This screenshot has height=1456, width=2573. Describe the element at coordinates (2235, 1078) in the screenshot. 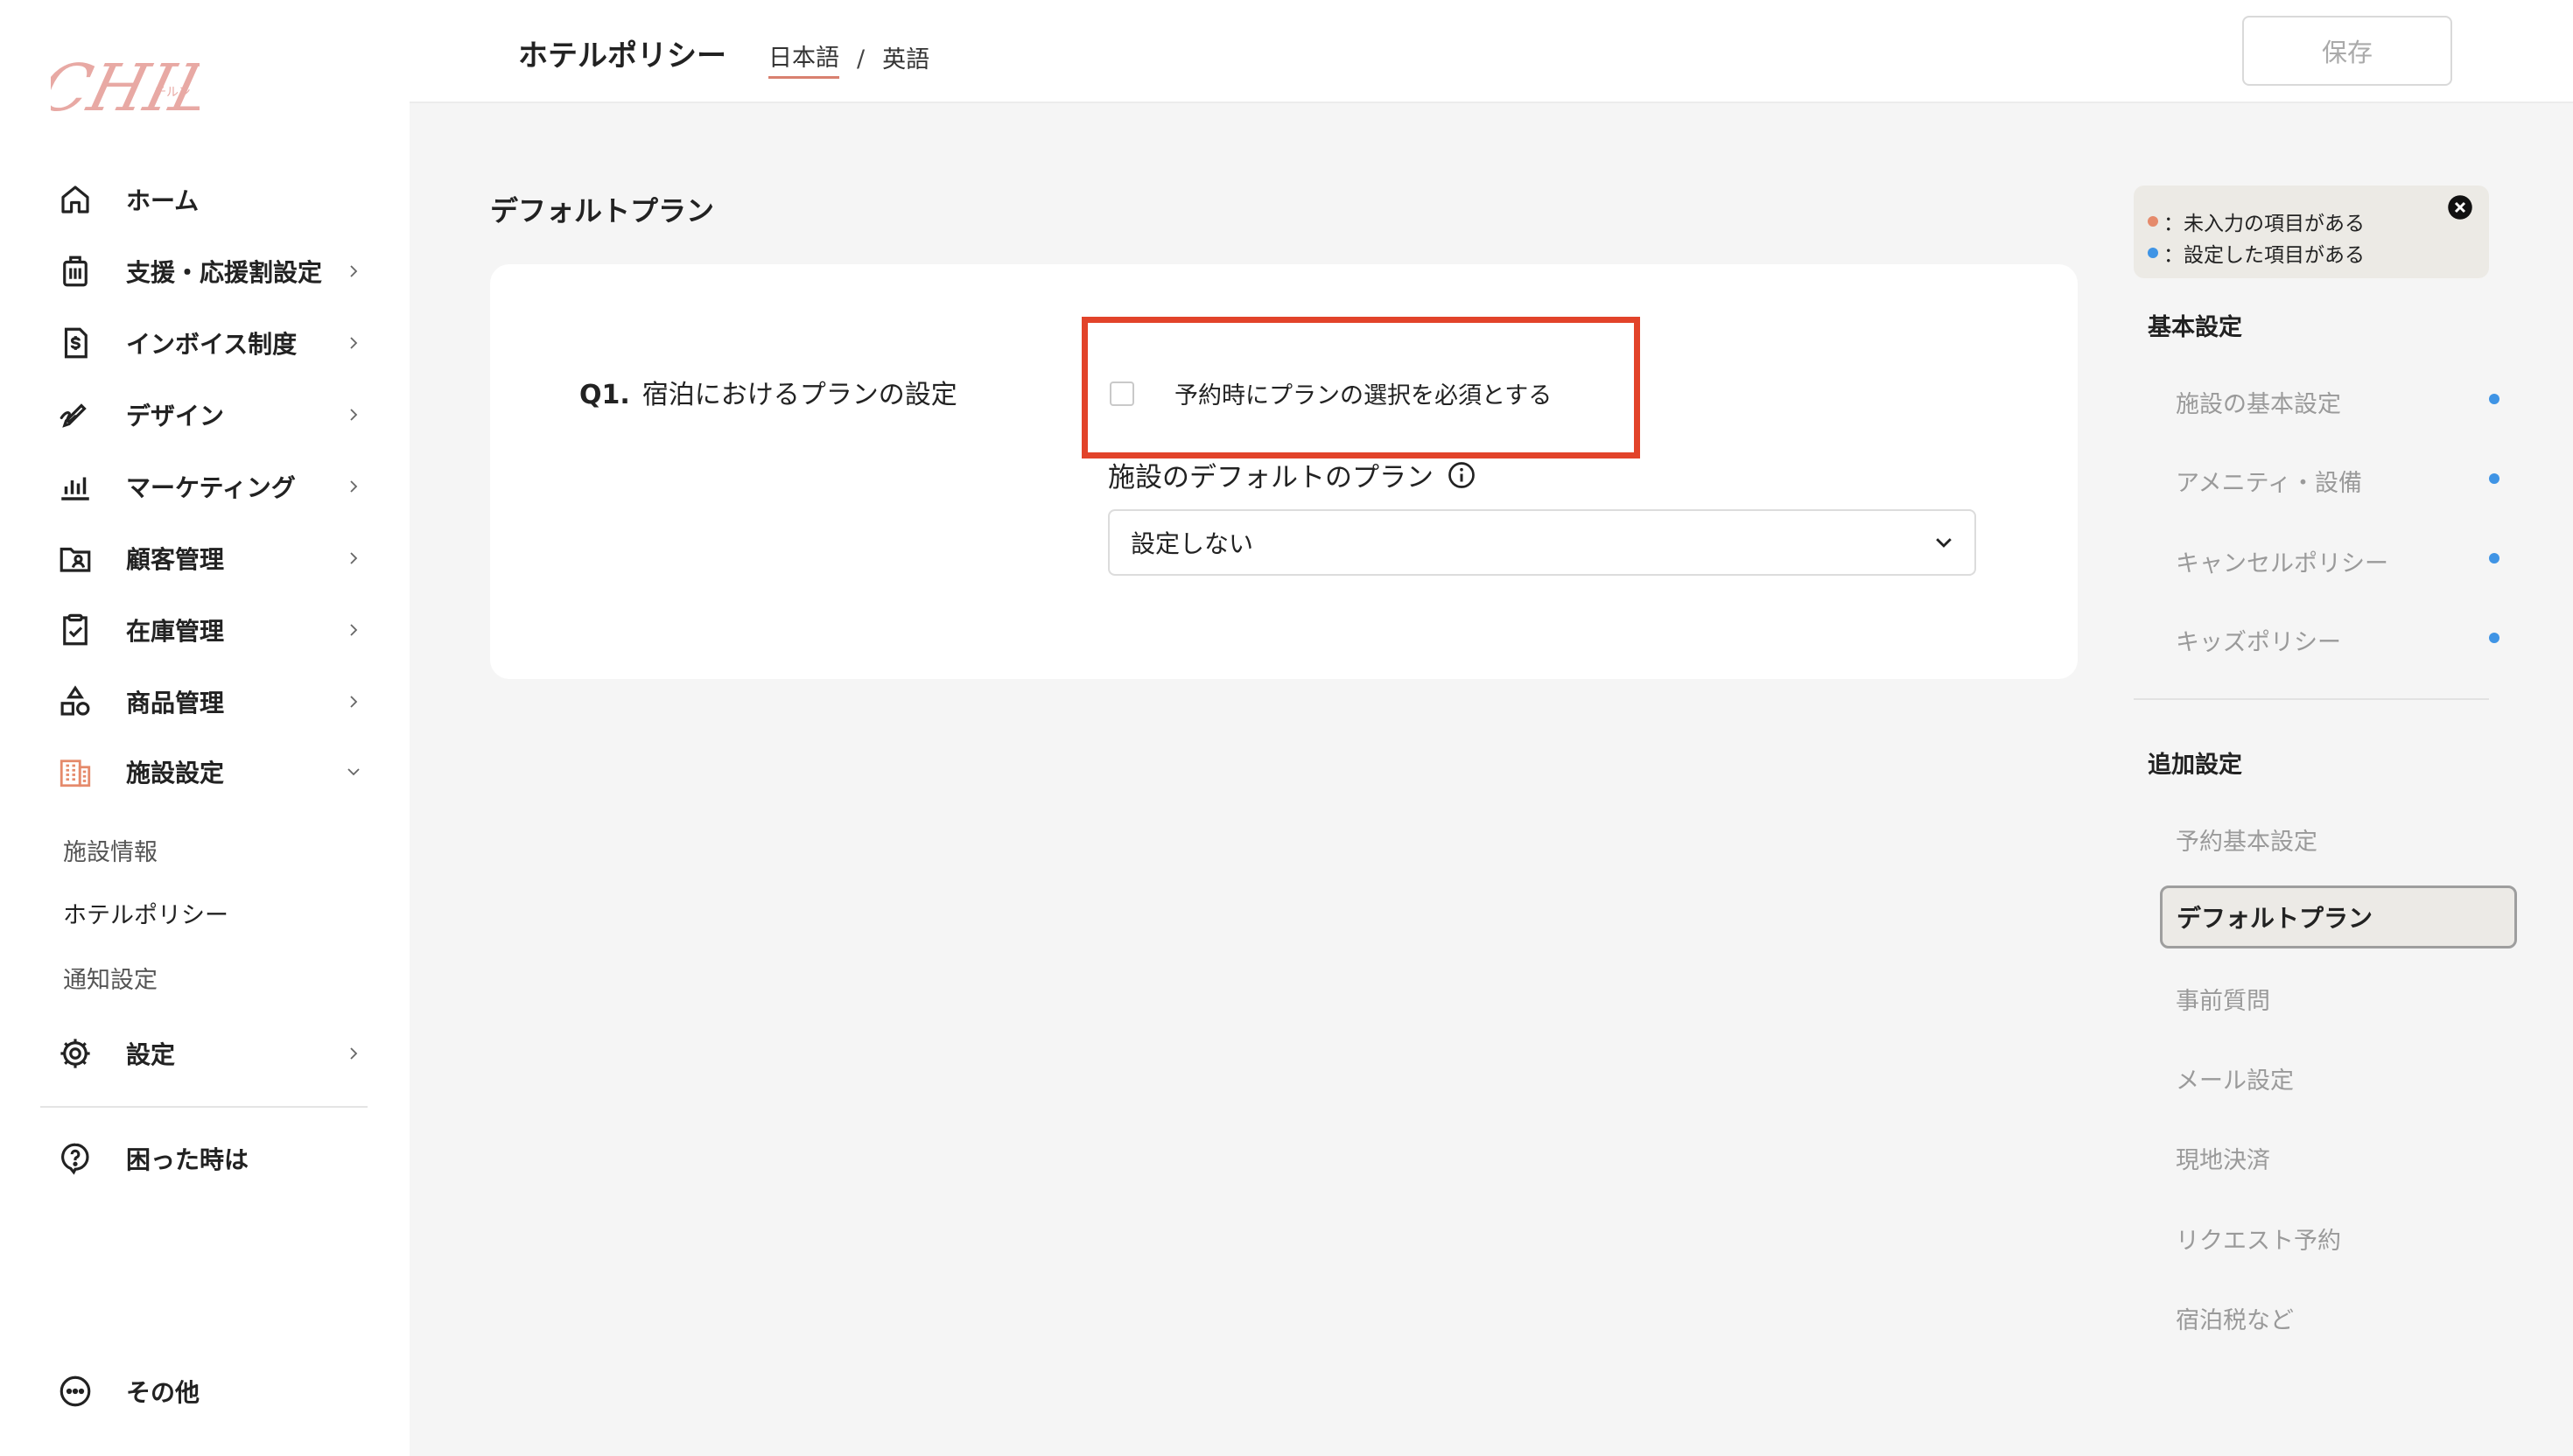

I see `nav-email-settings: メール設定` at that location.